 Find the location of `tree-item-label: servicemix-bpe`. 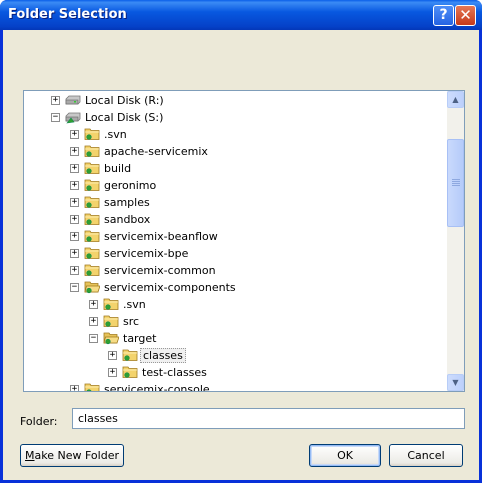

tree-item-label: servicemix-bpe is located at coordinates (146, 253).